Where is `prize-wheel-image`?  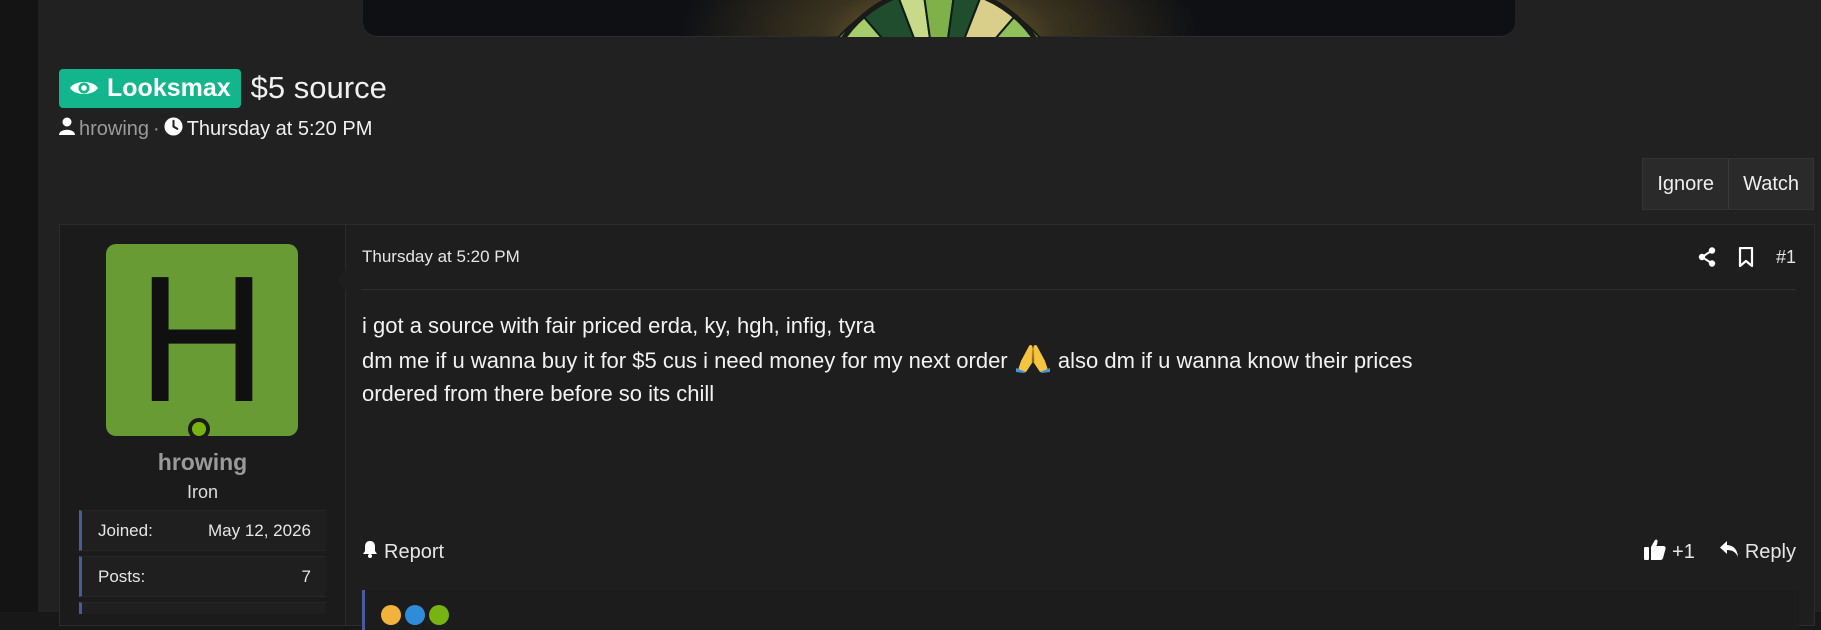 prize-wheel-image is located at coordinates (939, 18).